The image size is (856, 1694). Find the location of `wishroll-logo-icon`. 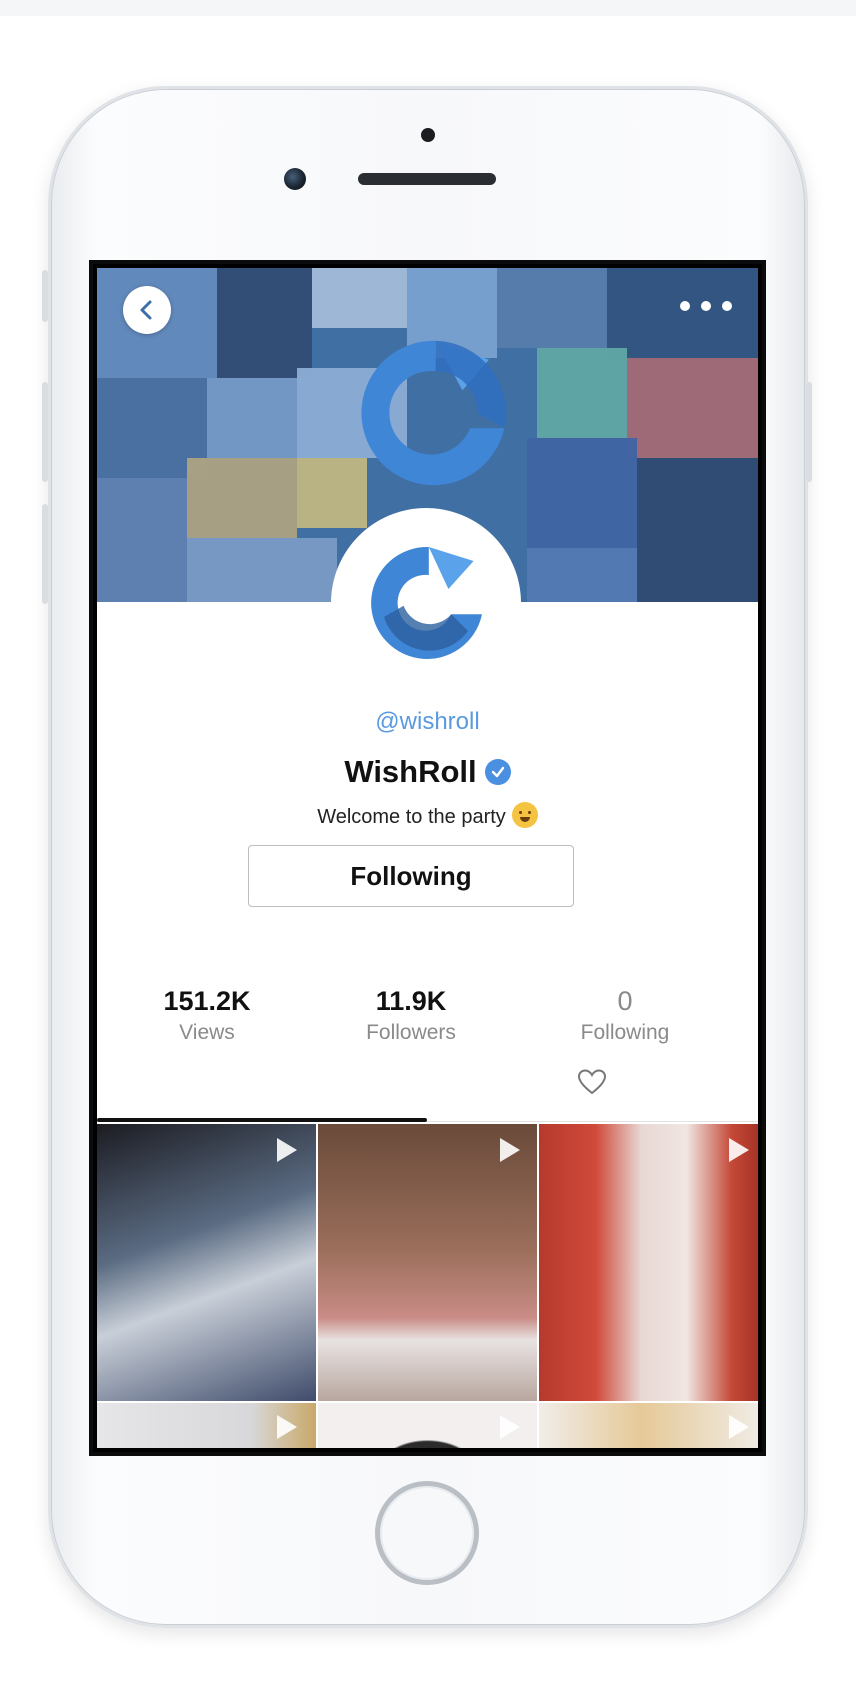

wishroll-logo-icon is located at coordinates (426, 602).